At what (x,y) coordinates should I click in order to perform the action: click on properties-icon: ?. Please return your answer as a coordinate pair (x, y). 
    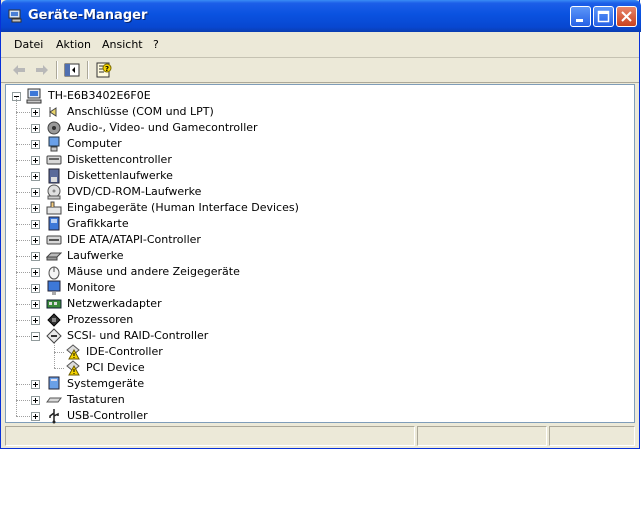
    Looking at the image, I should click on (104, 70).